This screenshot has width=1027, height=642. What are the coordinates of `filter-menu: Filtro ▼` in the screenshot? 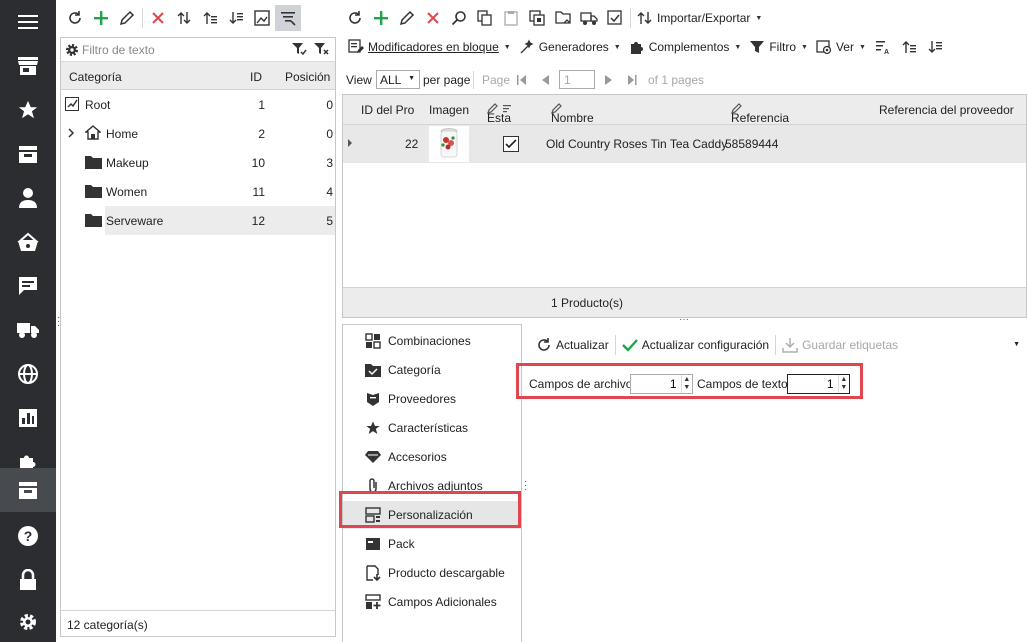 It's located at (778, 47).